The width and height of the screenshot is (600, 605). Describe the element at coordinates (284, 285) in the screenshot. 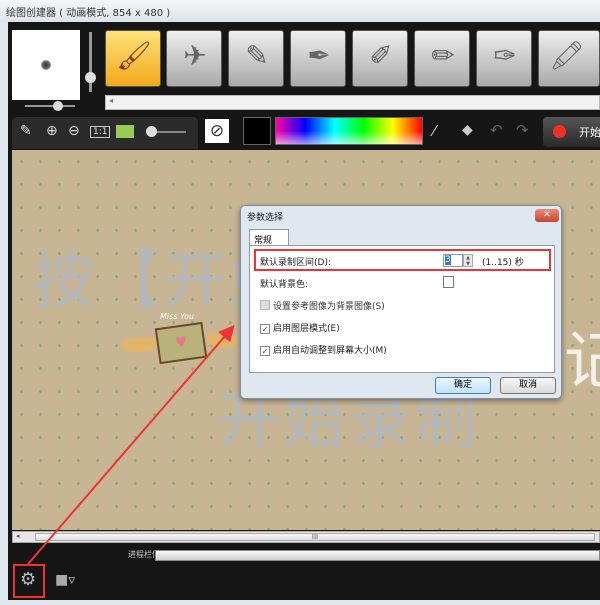

I see `bg-color-label: 默认背景色:` at that location.